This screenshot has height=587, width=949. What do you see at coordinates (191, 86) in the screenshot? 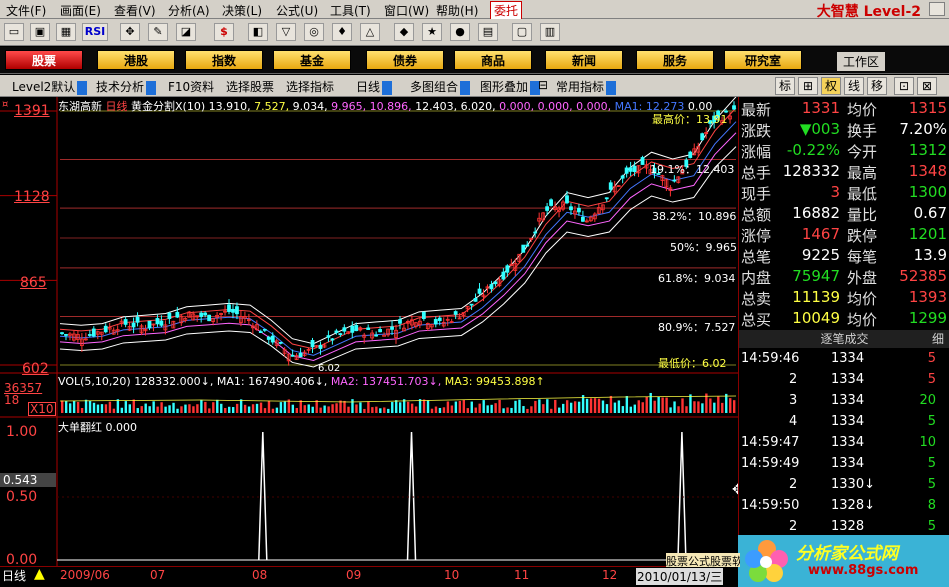
I see `tab-f10: F10资料` at bounding box center [191, 86].